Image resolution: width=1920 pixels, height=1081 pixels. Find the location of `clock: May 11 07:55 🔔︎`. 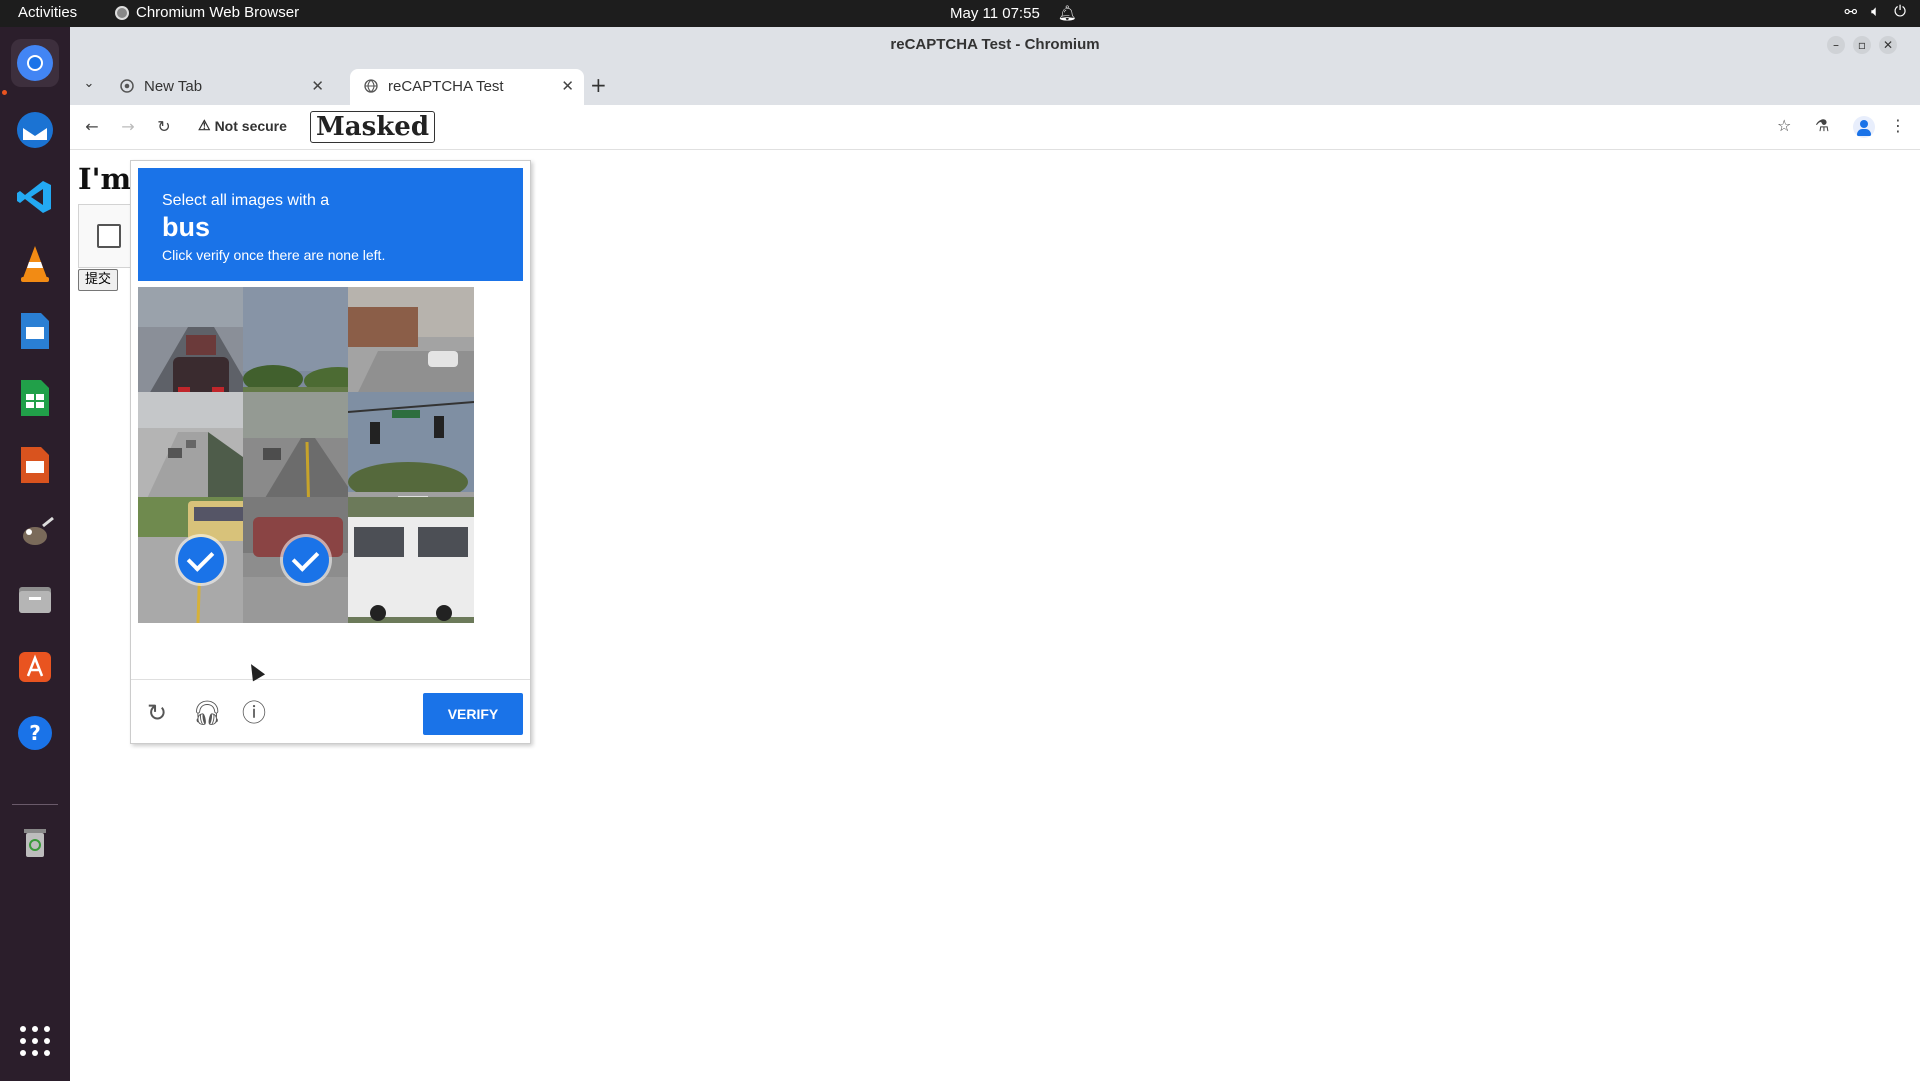

clock: May 11 07:55 🔔︎ is located at coordinates (1013, 13).